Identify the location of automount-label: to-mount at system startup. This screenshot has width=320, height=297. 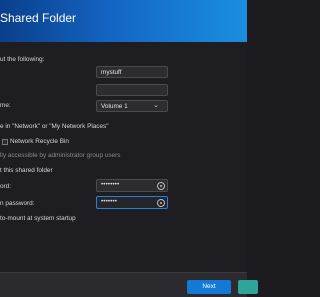
(38, 218).